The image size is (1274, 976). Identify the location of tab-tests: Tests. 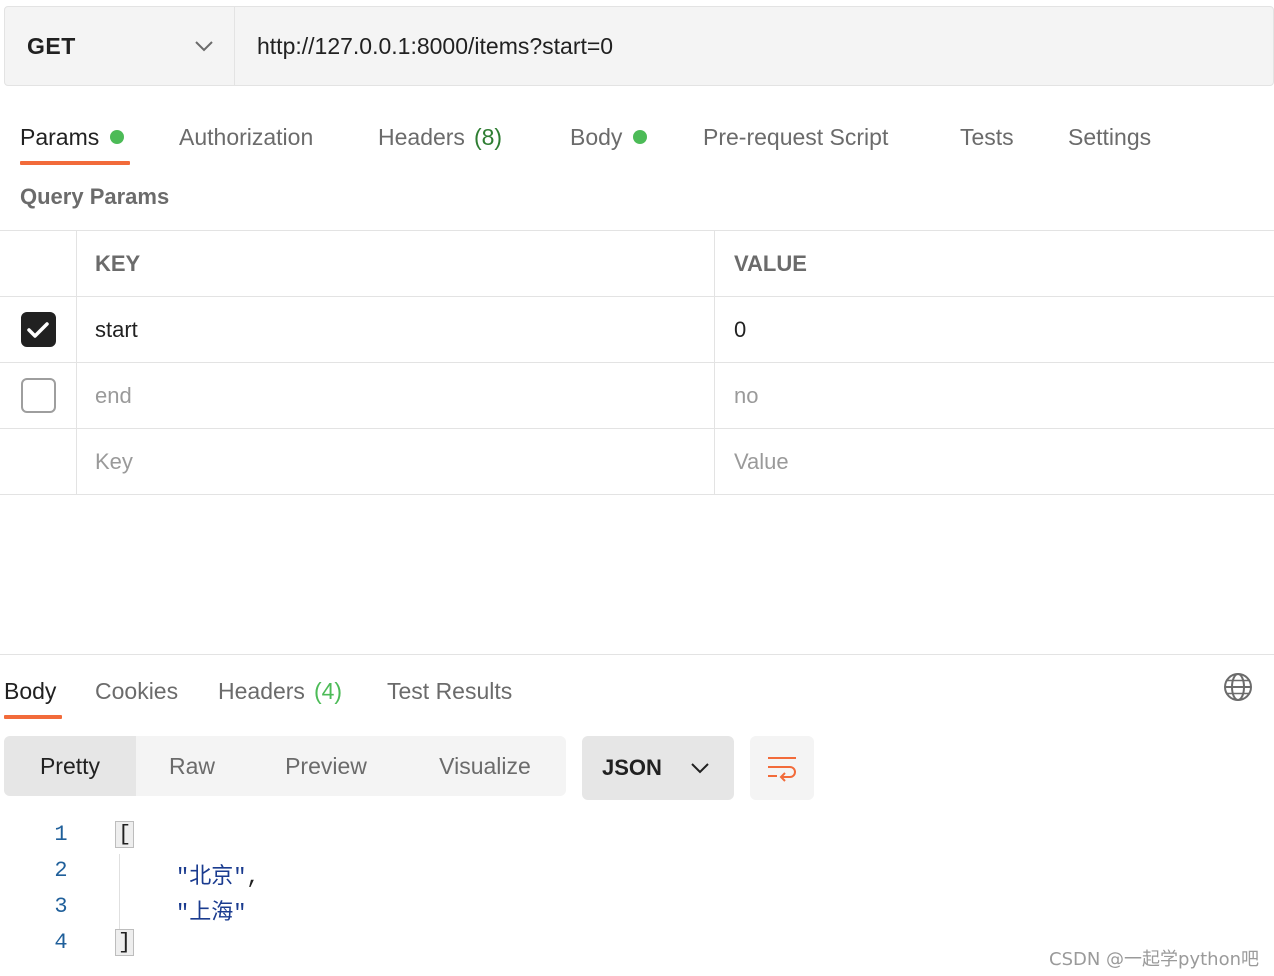
(987, 137).